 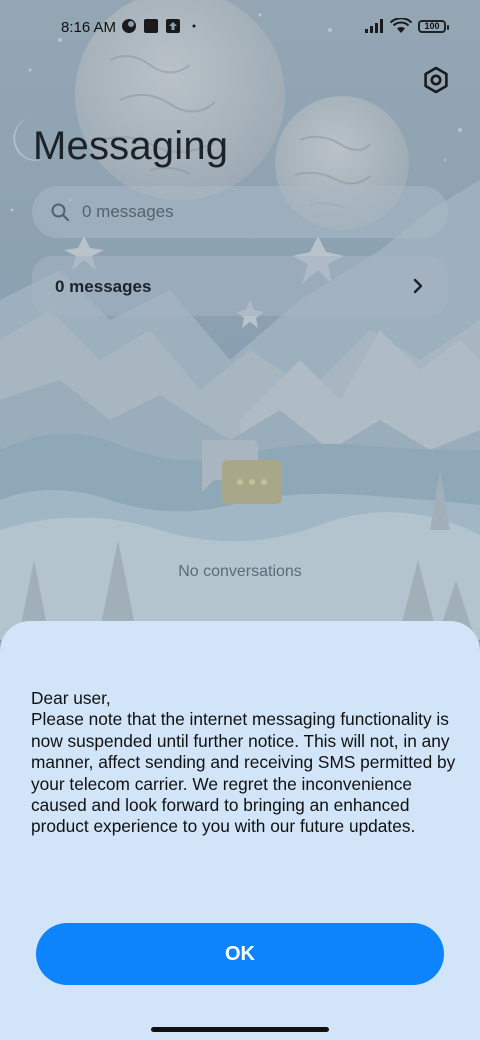 I want to click on notice-greeting: Dear user,, so click(x=71, y=698).